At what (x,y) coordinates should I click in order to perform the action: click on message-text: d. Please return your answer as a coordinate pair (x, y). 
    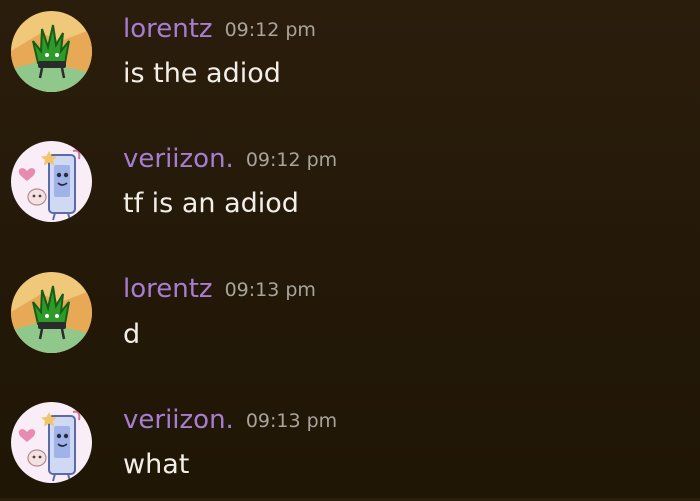
    Looking at the image, I should click on (132, 334).